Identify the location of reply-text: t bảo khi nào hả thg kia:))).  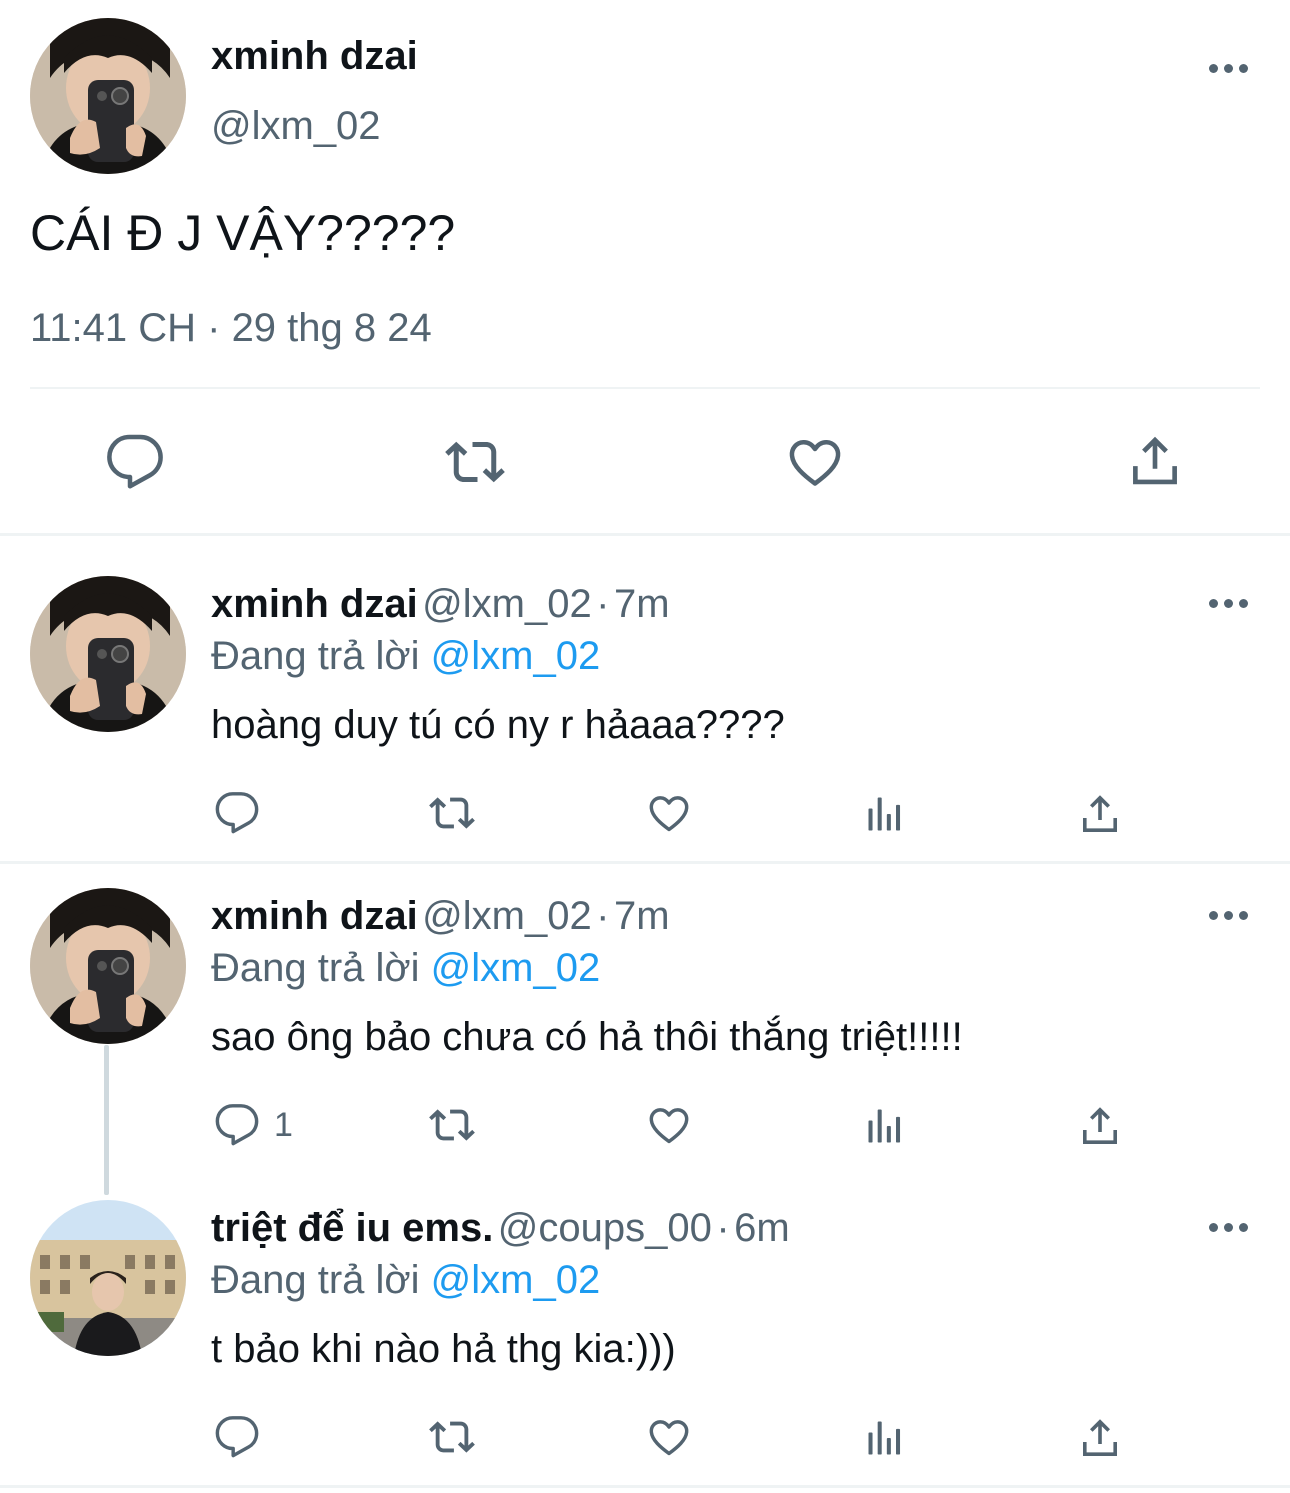
(443, 1349).